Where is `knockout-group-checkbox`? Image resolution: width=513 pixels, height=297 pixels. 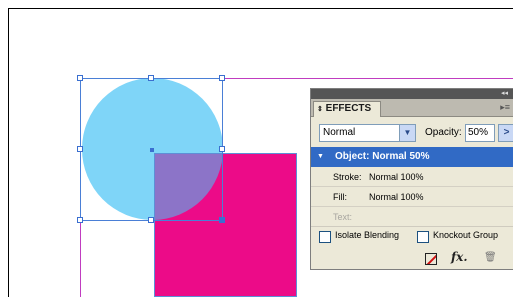 knockout-group-checkbox is located at coordinates (423, 237).